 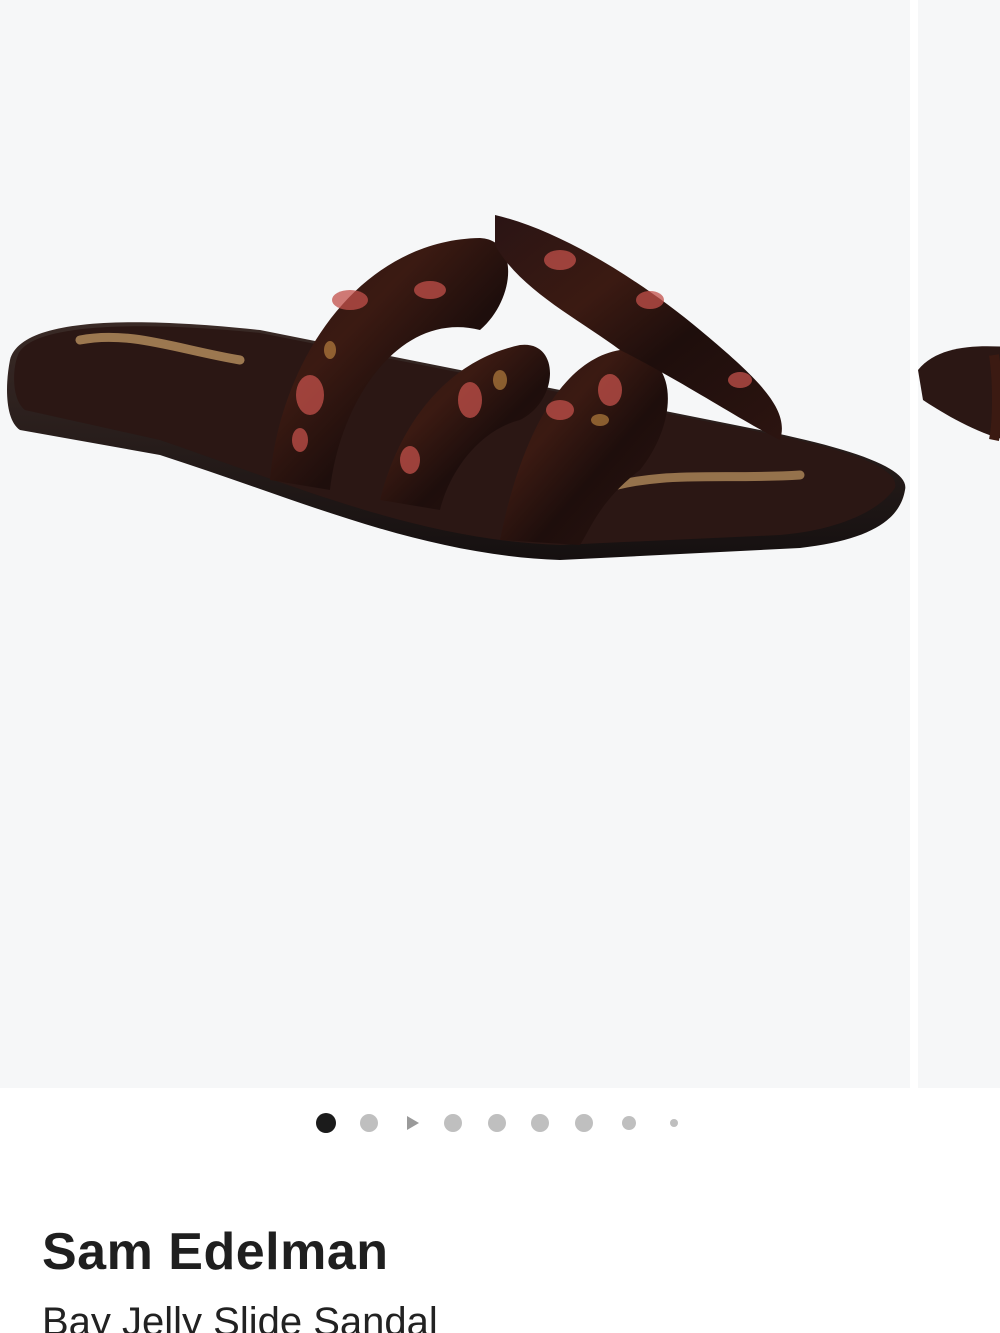 What do you see at coordinates (240, 1316) in the screenshot?
I see `product-title: Bay Jelly Slide Sandal` at bounding box center [240, 1316].